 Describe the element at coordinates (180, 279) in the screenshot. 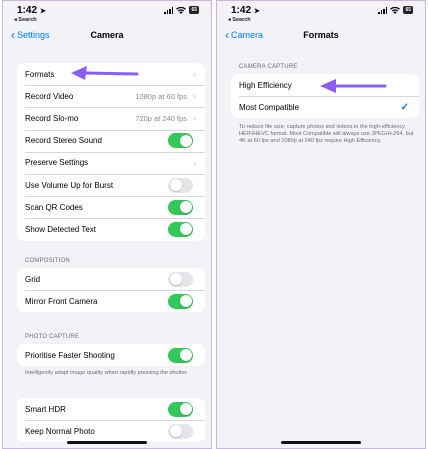

I see `grid-toggle` at that location.